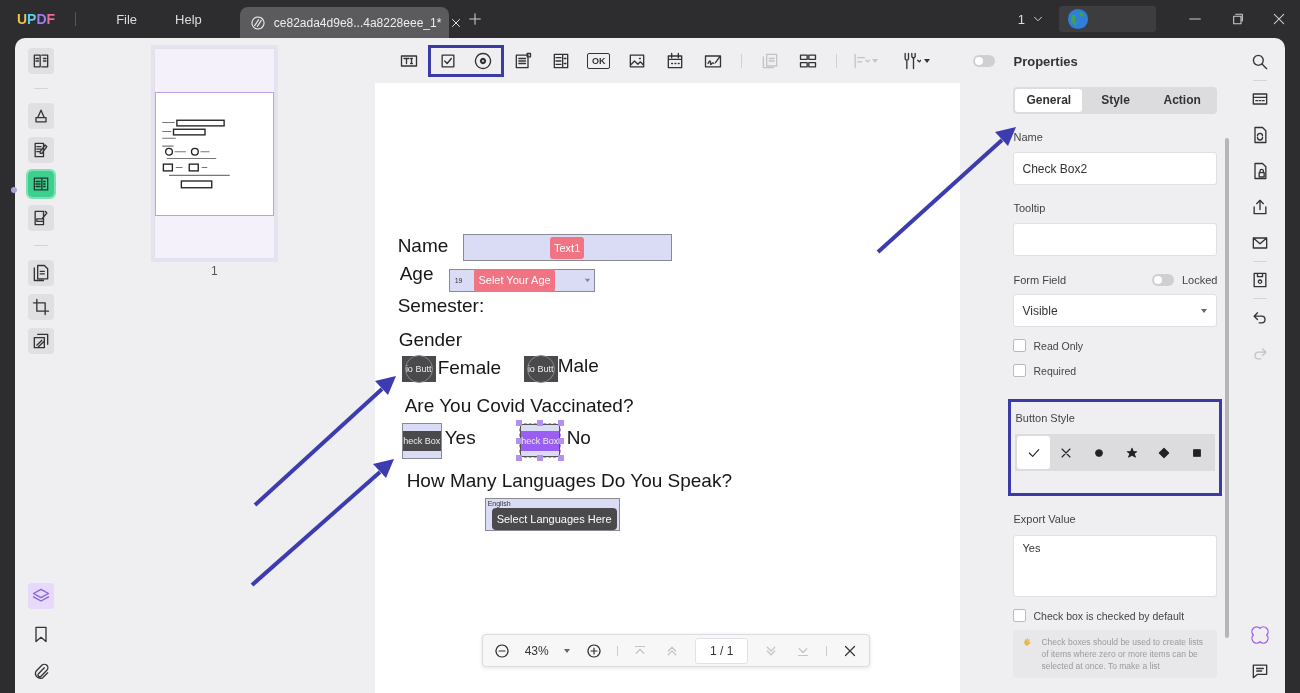 Image resolution: width=1300 pixels, height=693 pixels. I want to click on page-selector: 1, so click(1031, 19).